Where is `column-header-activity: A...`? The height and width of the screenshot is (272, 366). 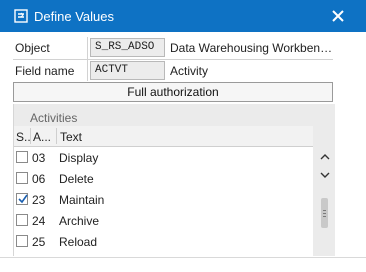 column-header-activity: A... is located at coordinates (42, 137).